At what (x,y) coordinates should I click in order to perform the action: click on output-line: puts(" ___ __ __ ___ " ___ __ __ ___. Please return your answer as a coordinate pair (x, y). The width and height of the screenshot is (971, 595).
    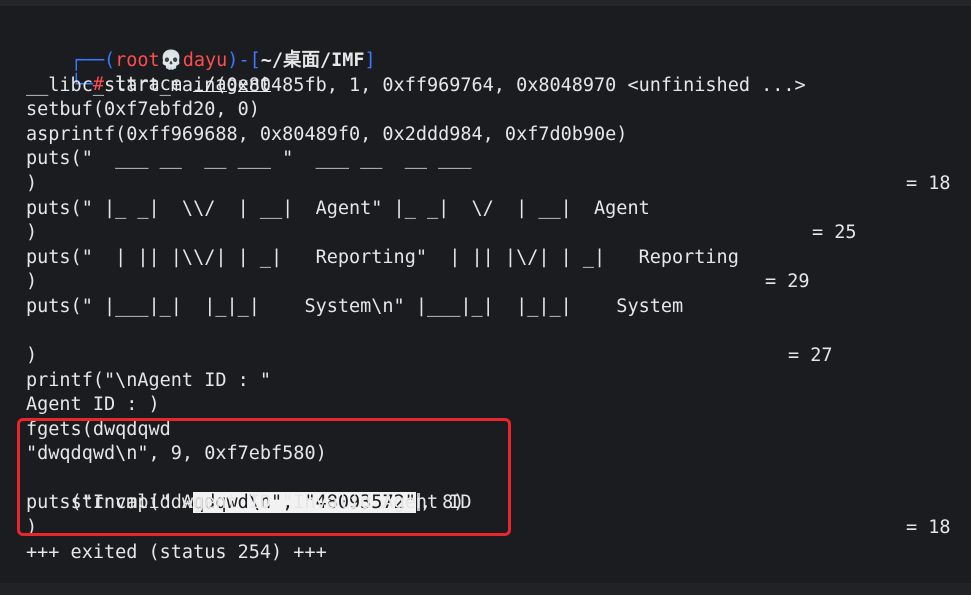
    Looking at the image, I should click on (249, 158).